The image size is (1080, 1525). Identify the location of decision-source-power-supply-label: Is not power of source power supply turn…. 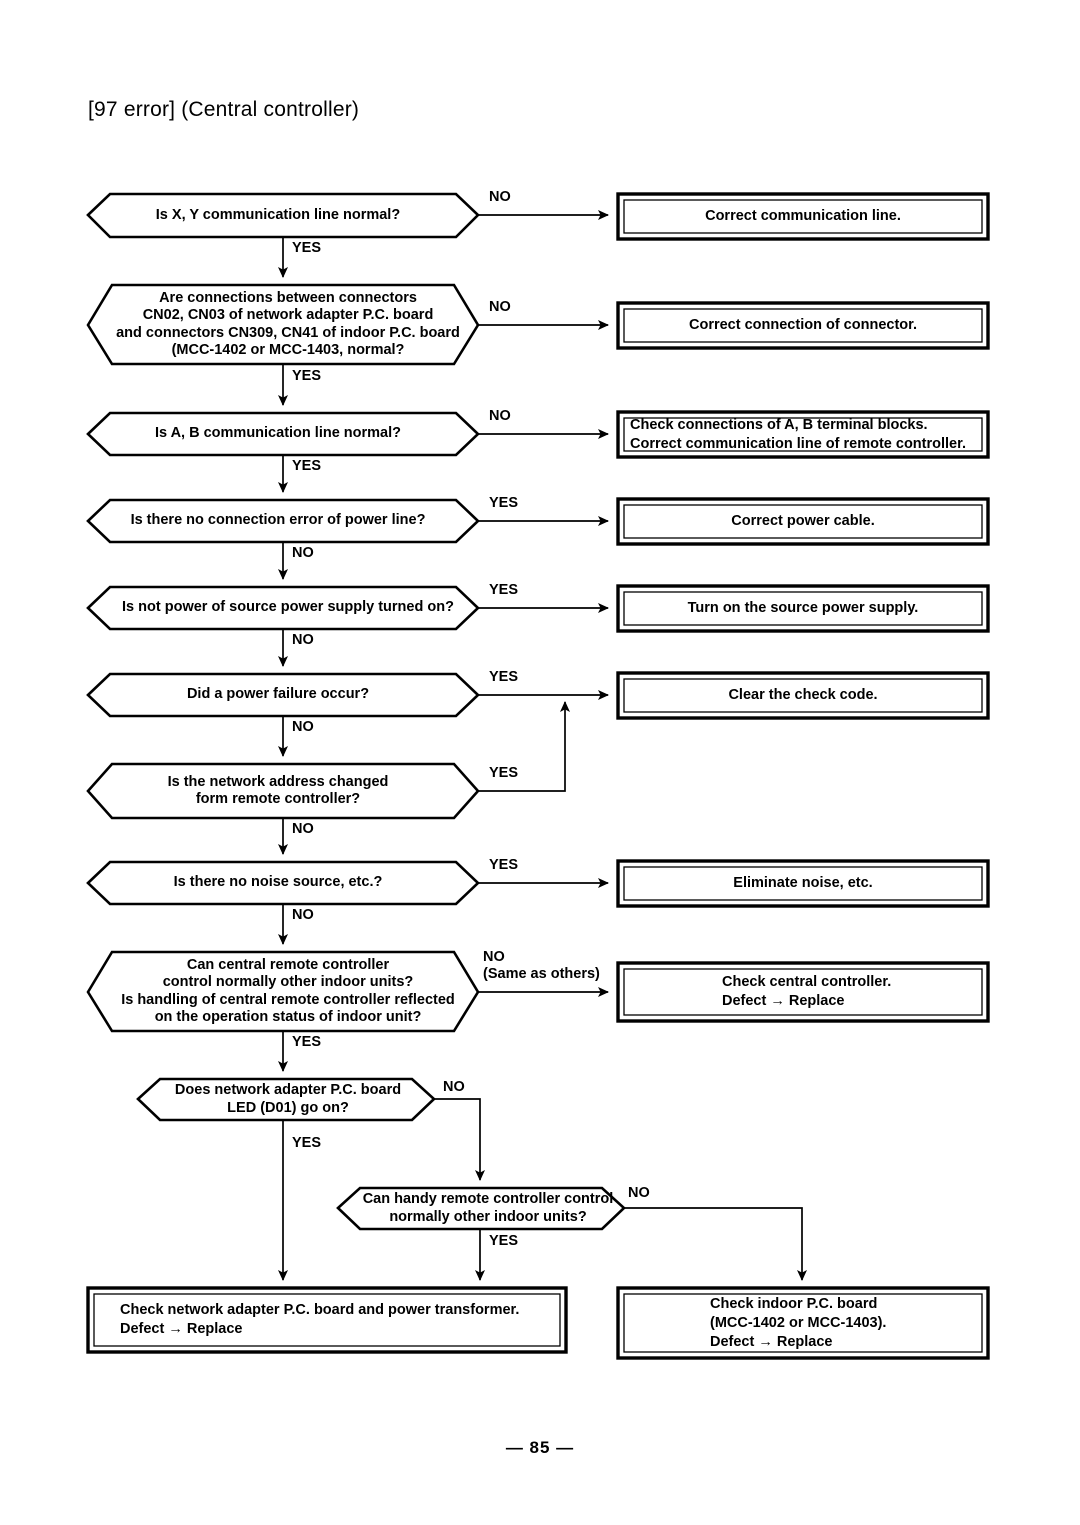
(288, 608).